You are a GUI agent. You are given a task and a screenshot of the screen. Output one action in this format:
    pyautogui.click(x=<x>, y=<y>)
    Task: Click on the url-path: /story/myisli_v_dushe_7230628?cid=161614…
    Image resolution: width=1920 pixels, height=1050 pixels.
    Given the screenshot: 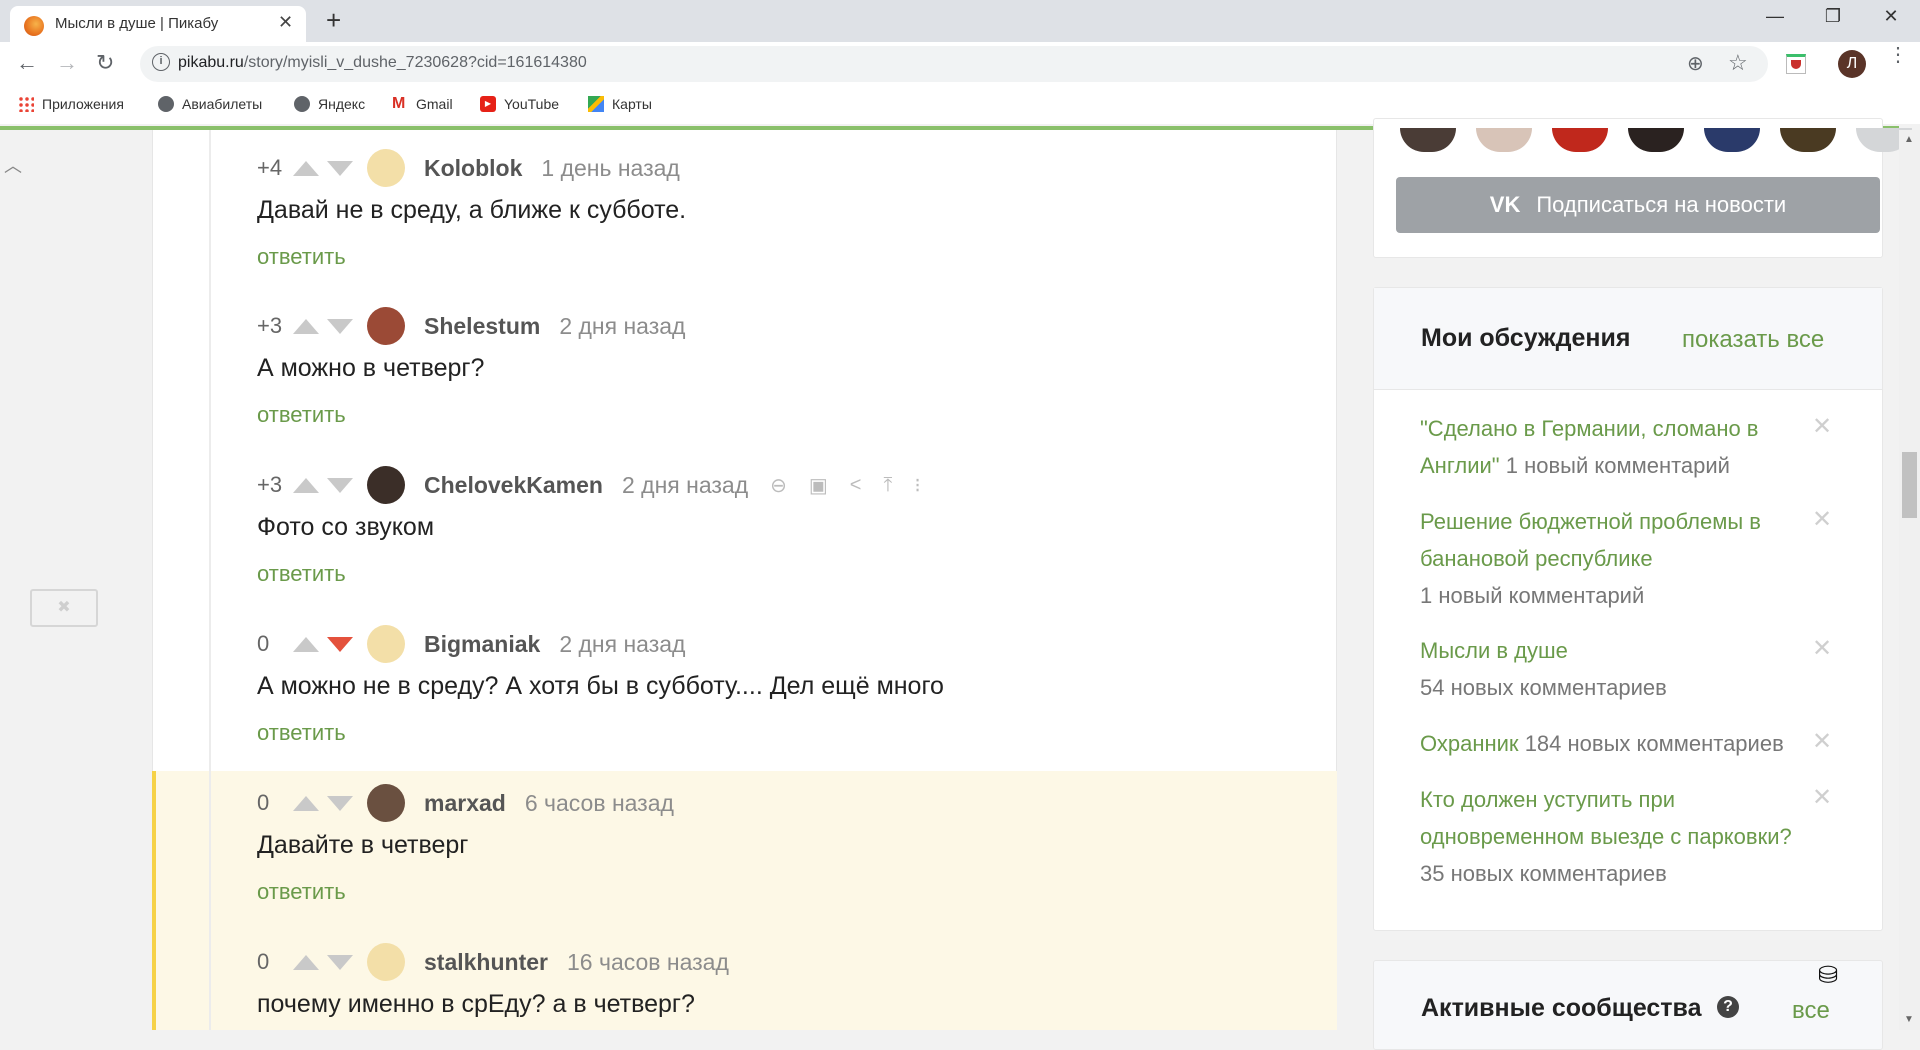 What is the action you would take?
    pyautogui.click(x=415, y=62)
    